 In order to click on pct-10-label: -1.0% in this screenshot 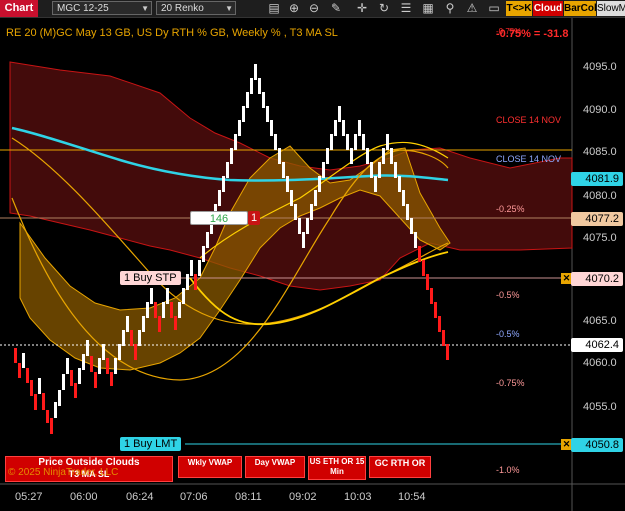, I will do `click(508, 470)`.